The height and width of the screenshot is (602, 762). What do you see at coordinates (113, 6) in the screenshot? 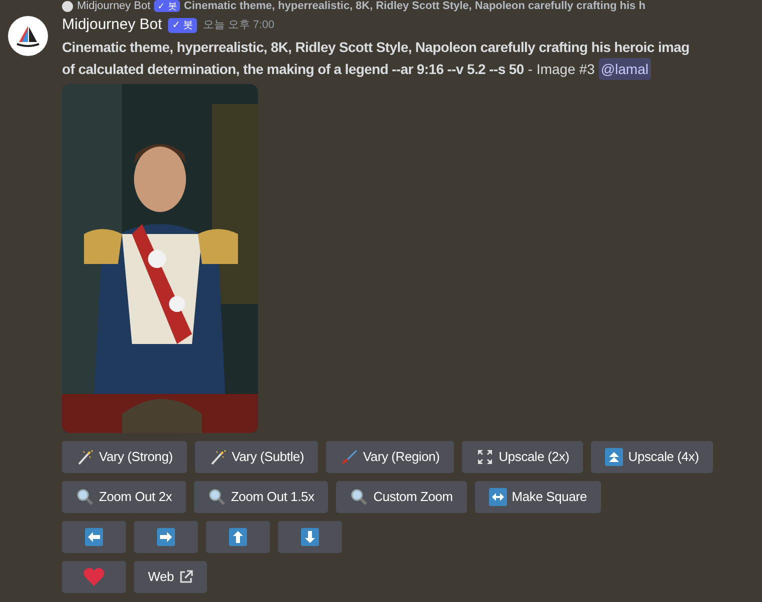
I see `reply-author: Midjourney Bot` at bounding box center [113, 6].